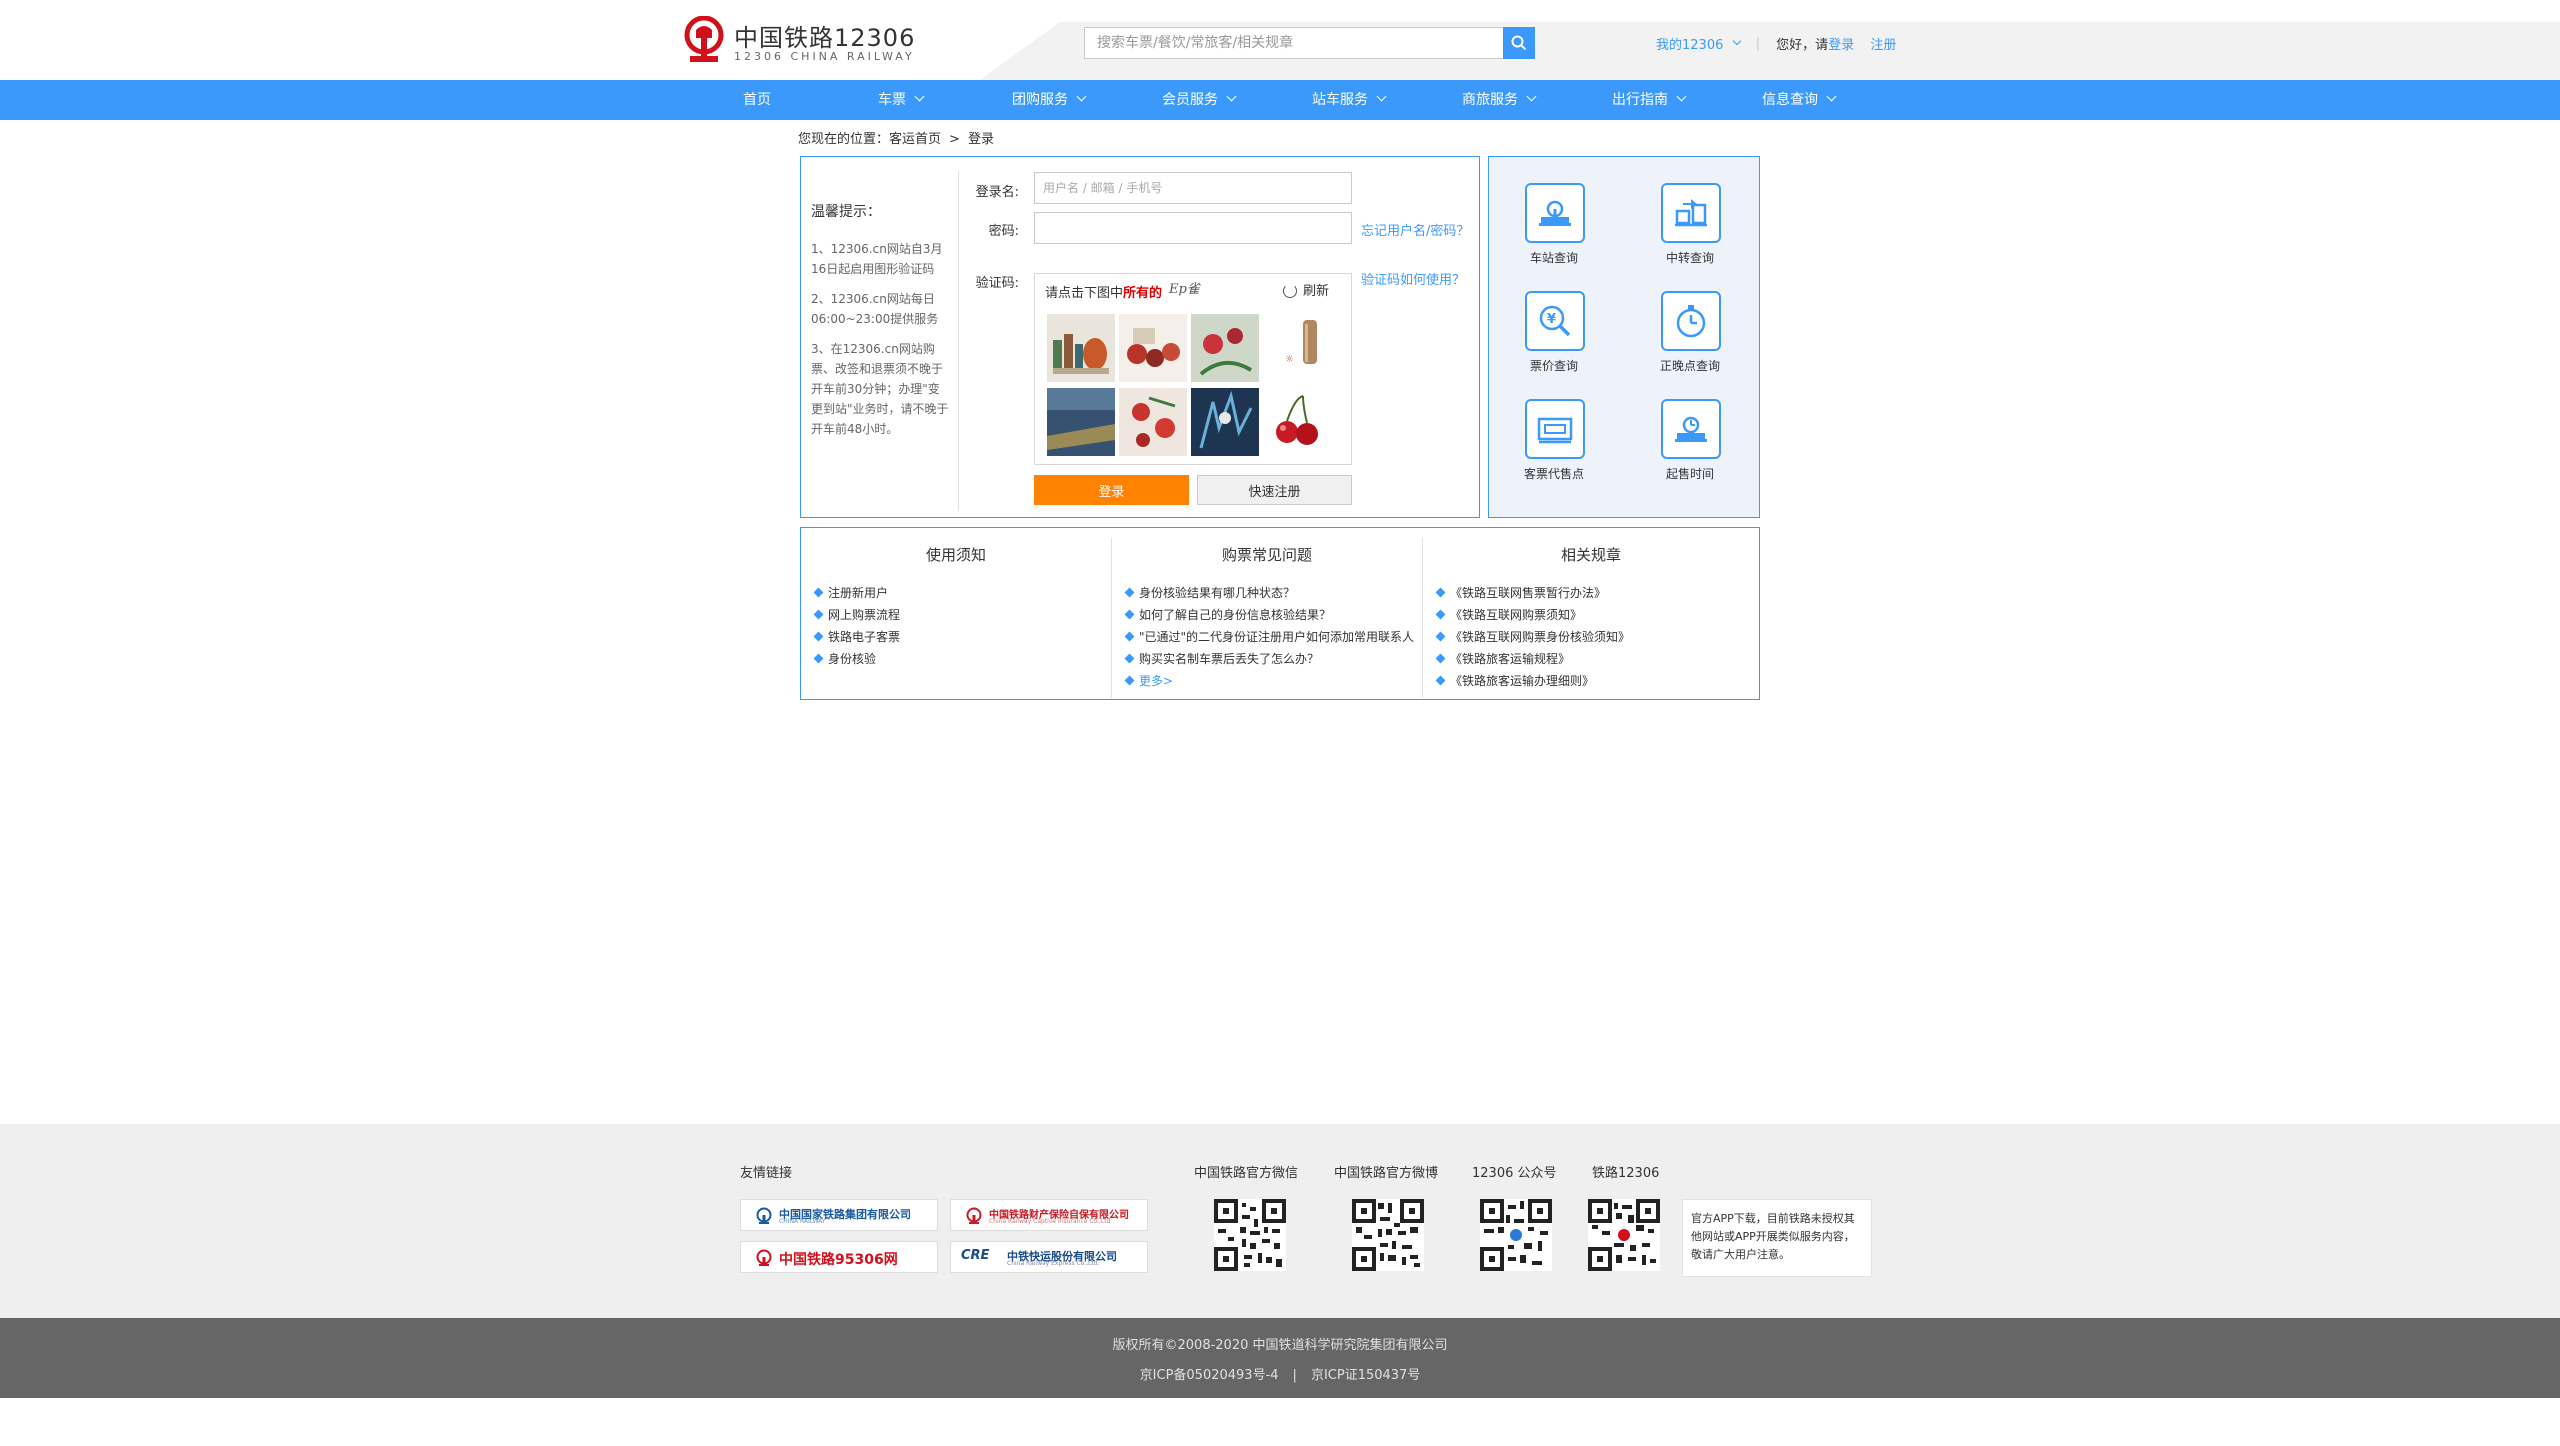 Image resolution: width=2560 pixels, height=1446 pixels. What do you see at coordinates (1689, 366) in the screenshot?
I see `service-label: 正晚点查询` at bounding box center [1689, 366].